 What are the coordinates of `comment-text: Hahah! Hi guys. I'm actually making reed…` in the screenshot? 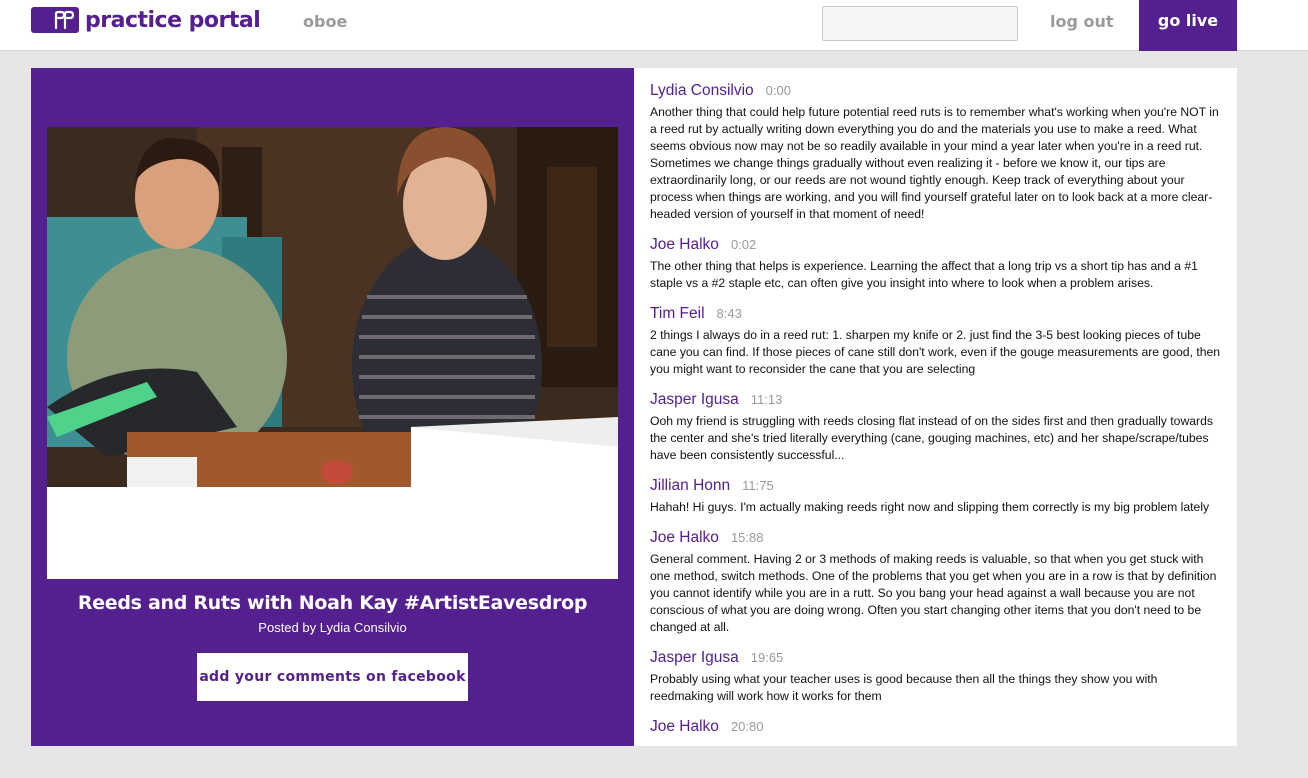 It's located at (930, 507).